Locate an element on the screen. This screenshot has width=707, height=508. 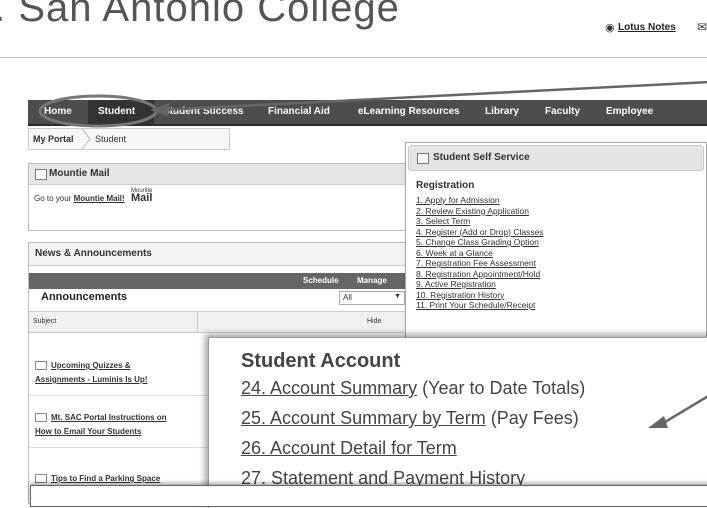
bottom-callout-box is located at coordinates (368, 496).